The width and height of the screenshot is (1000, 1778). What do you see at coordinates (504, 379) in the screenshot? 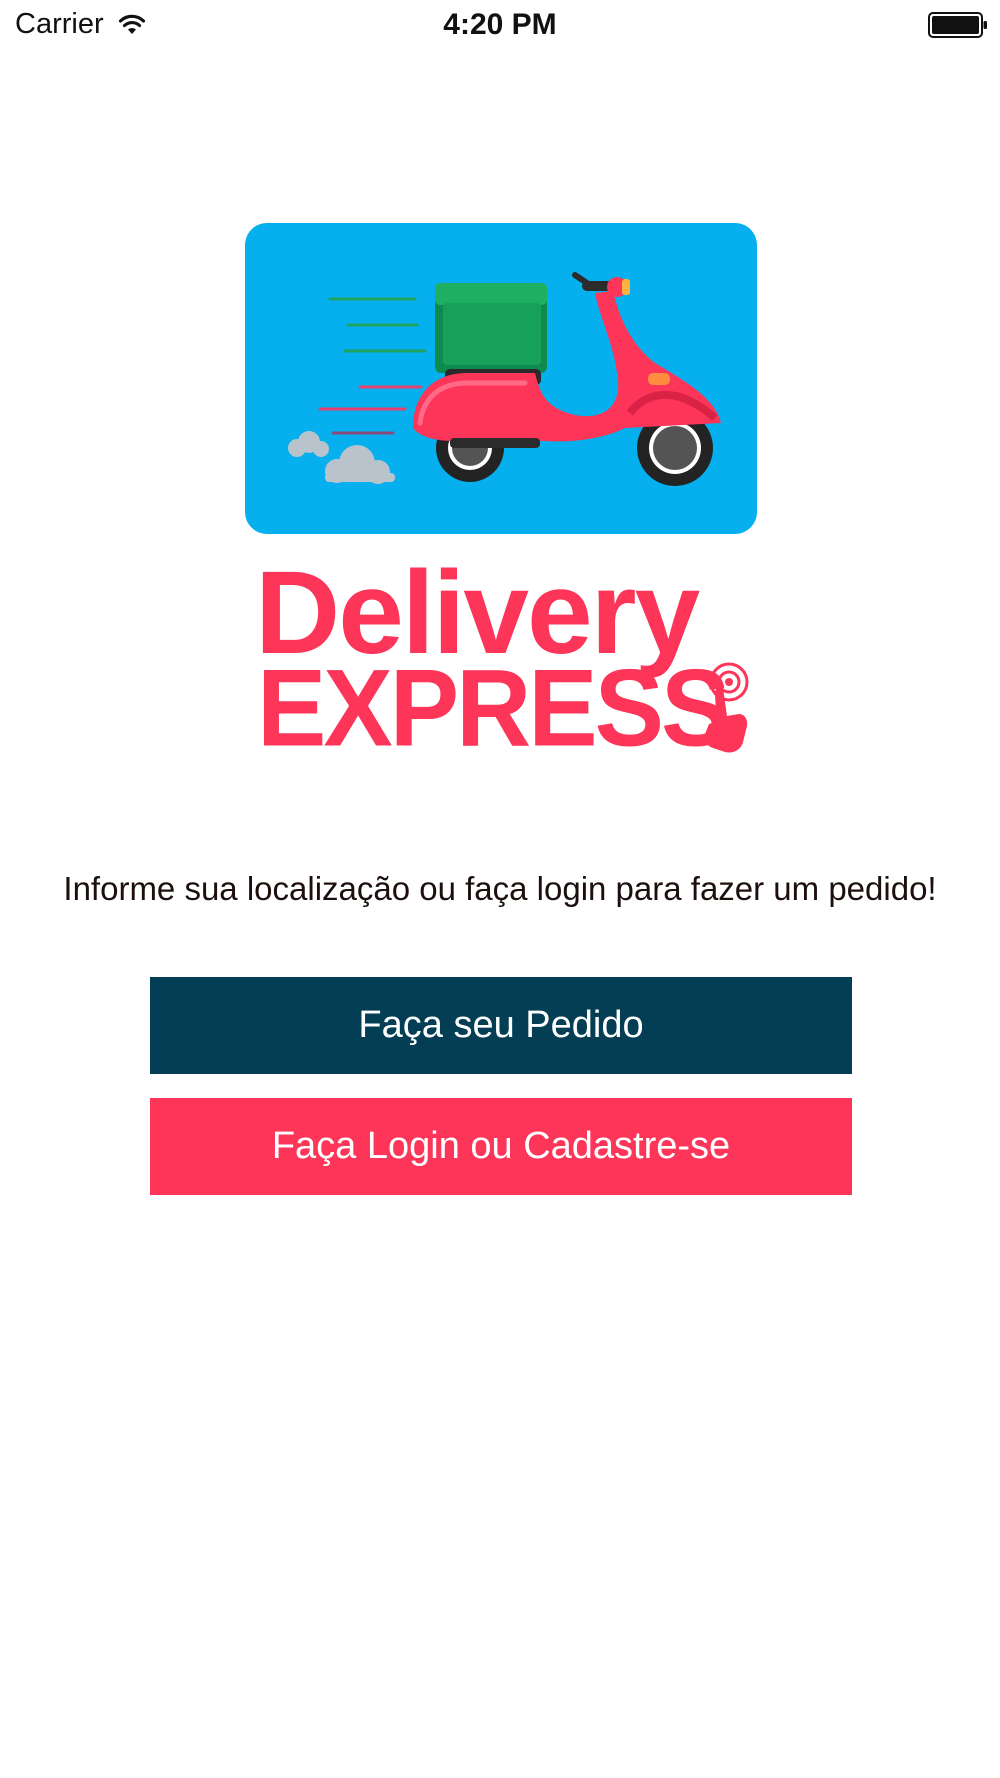
I see `scooter-illustration` at bounding box center [504, 379].